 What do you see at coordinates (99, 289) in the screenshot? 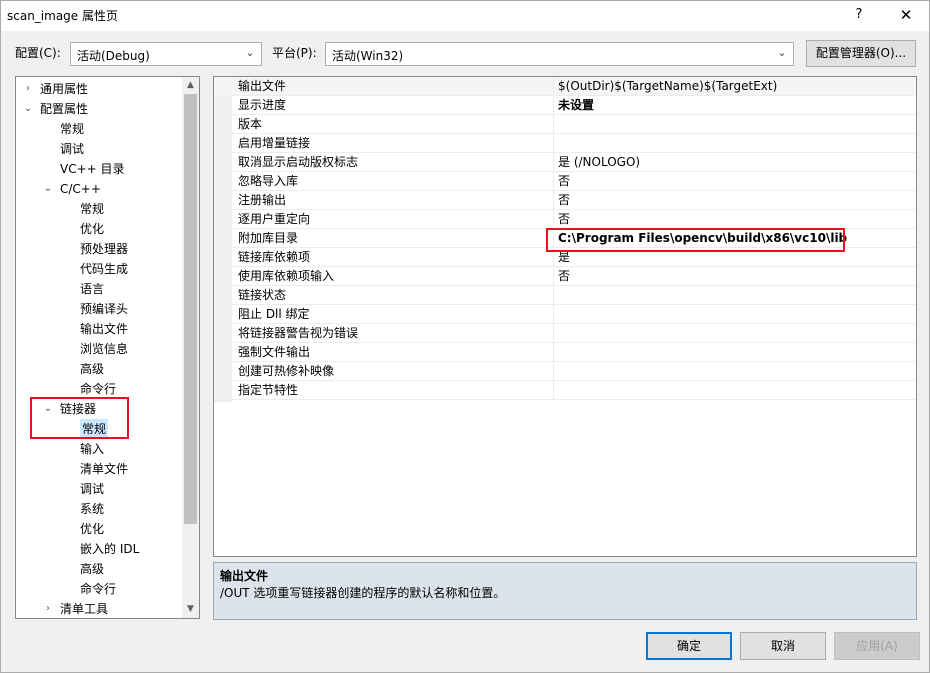
I see `tree-item: 语言` at bounding box center [99, 289].